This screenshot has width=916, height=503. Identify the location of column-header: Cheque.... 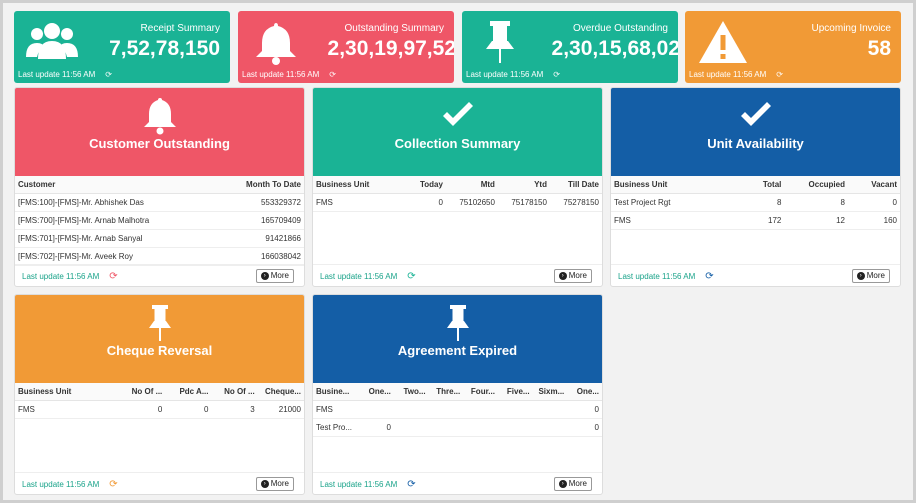
(280, 392).